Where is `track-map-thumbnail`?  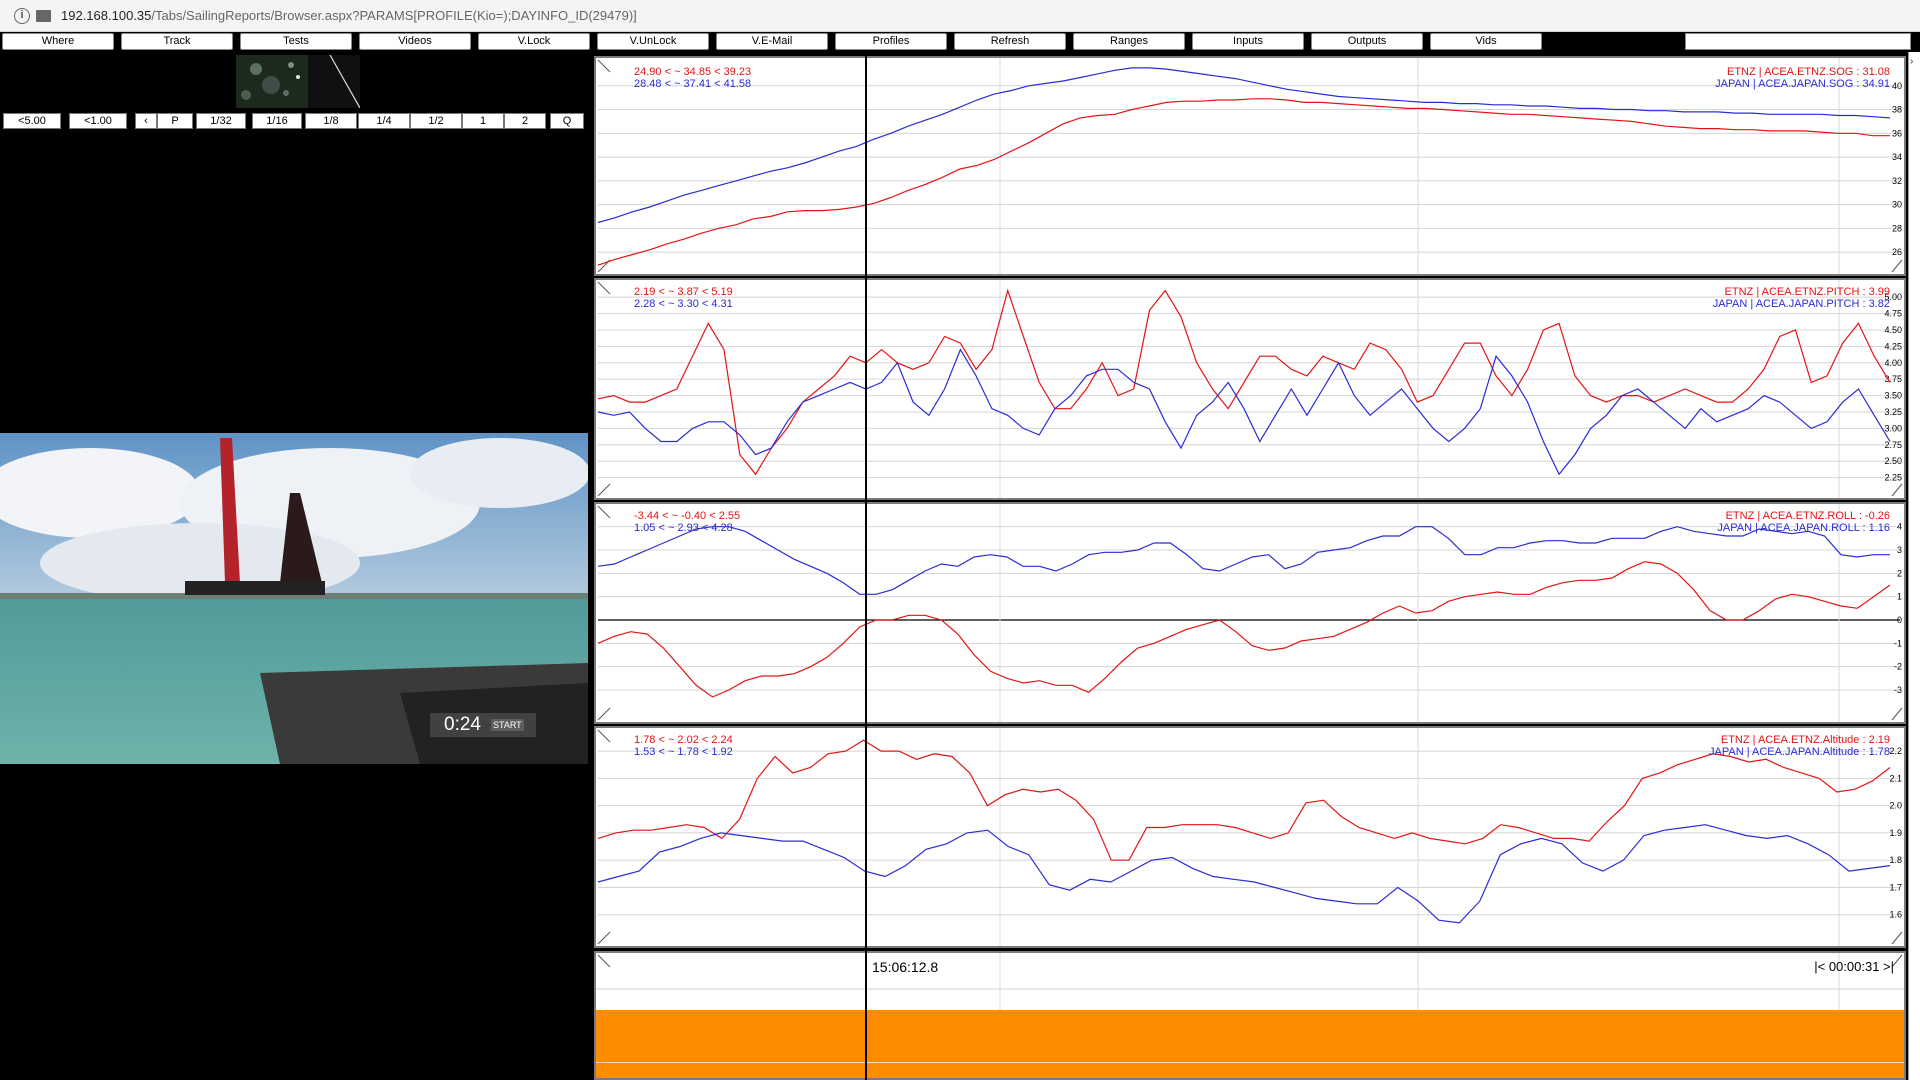
track-map-thumbnail is located at coordinates (298, 81).